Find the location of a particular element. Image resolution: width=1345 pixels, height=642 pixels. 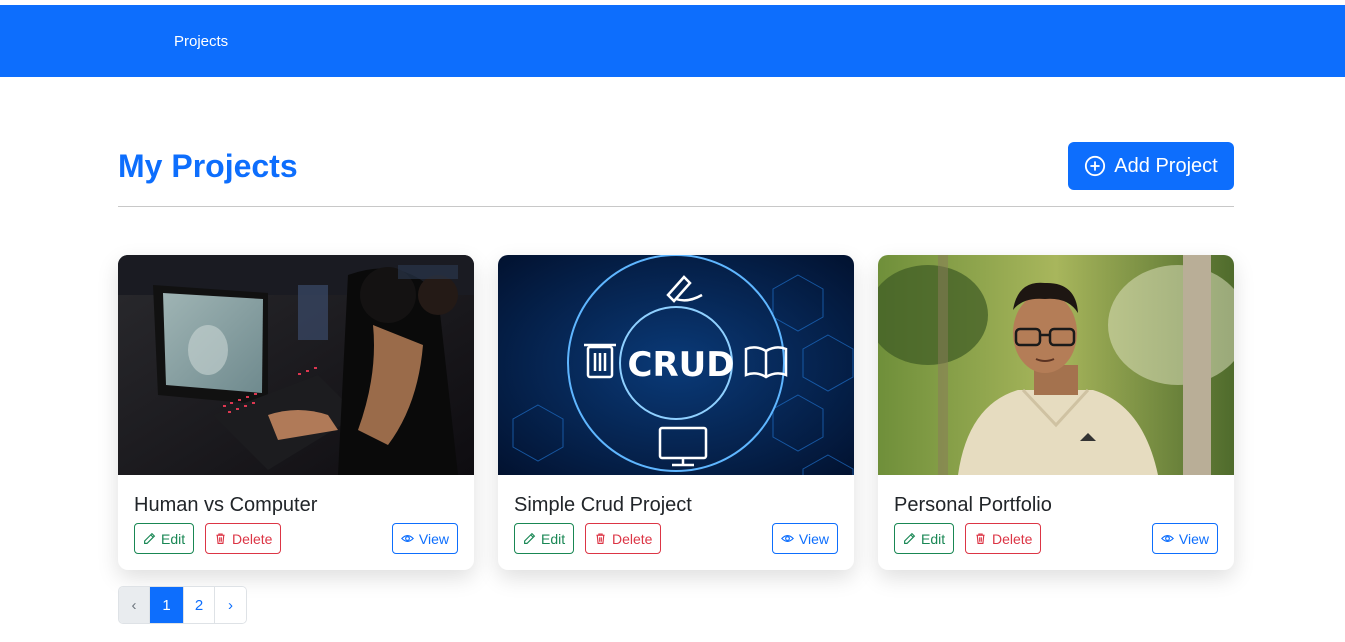

top-navbar: Projects is located at coordinates (672, 41).